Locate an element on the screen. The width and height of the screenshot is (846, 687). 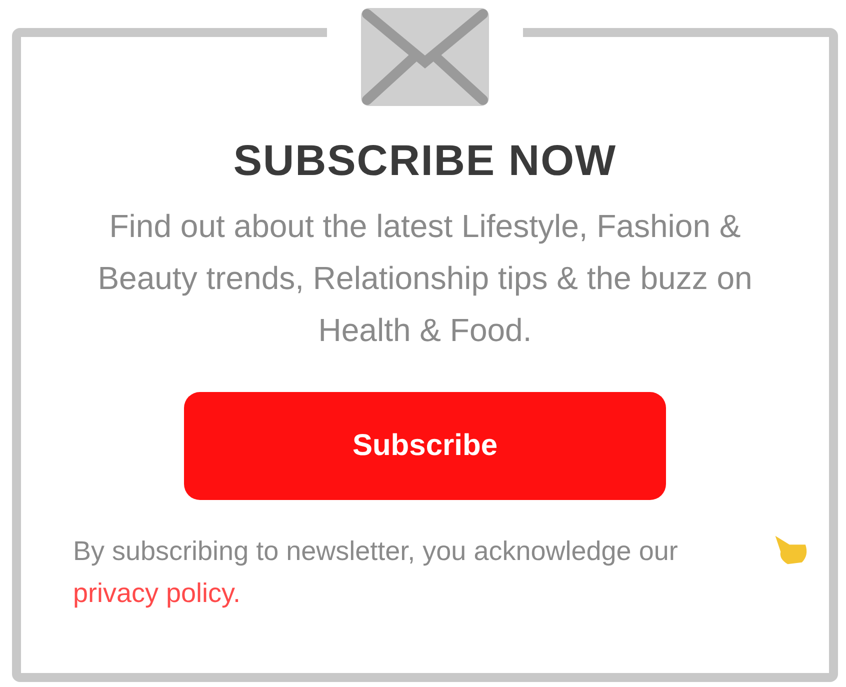
subscribe-button: Subscribe is located at coordinates (425, 446).